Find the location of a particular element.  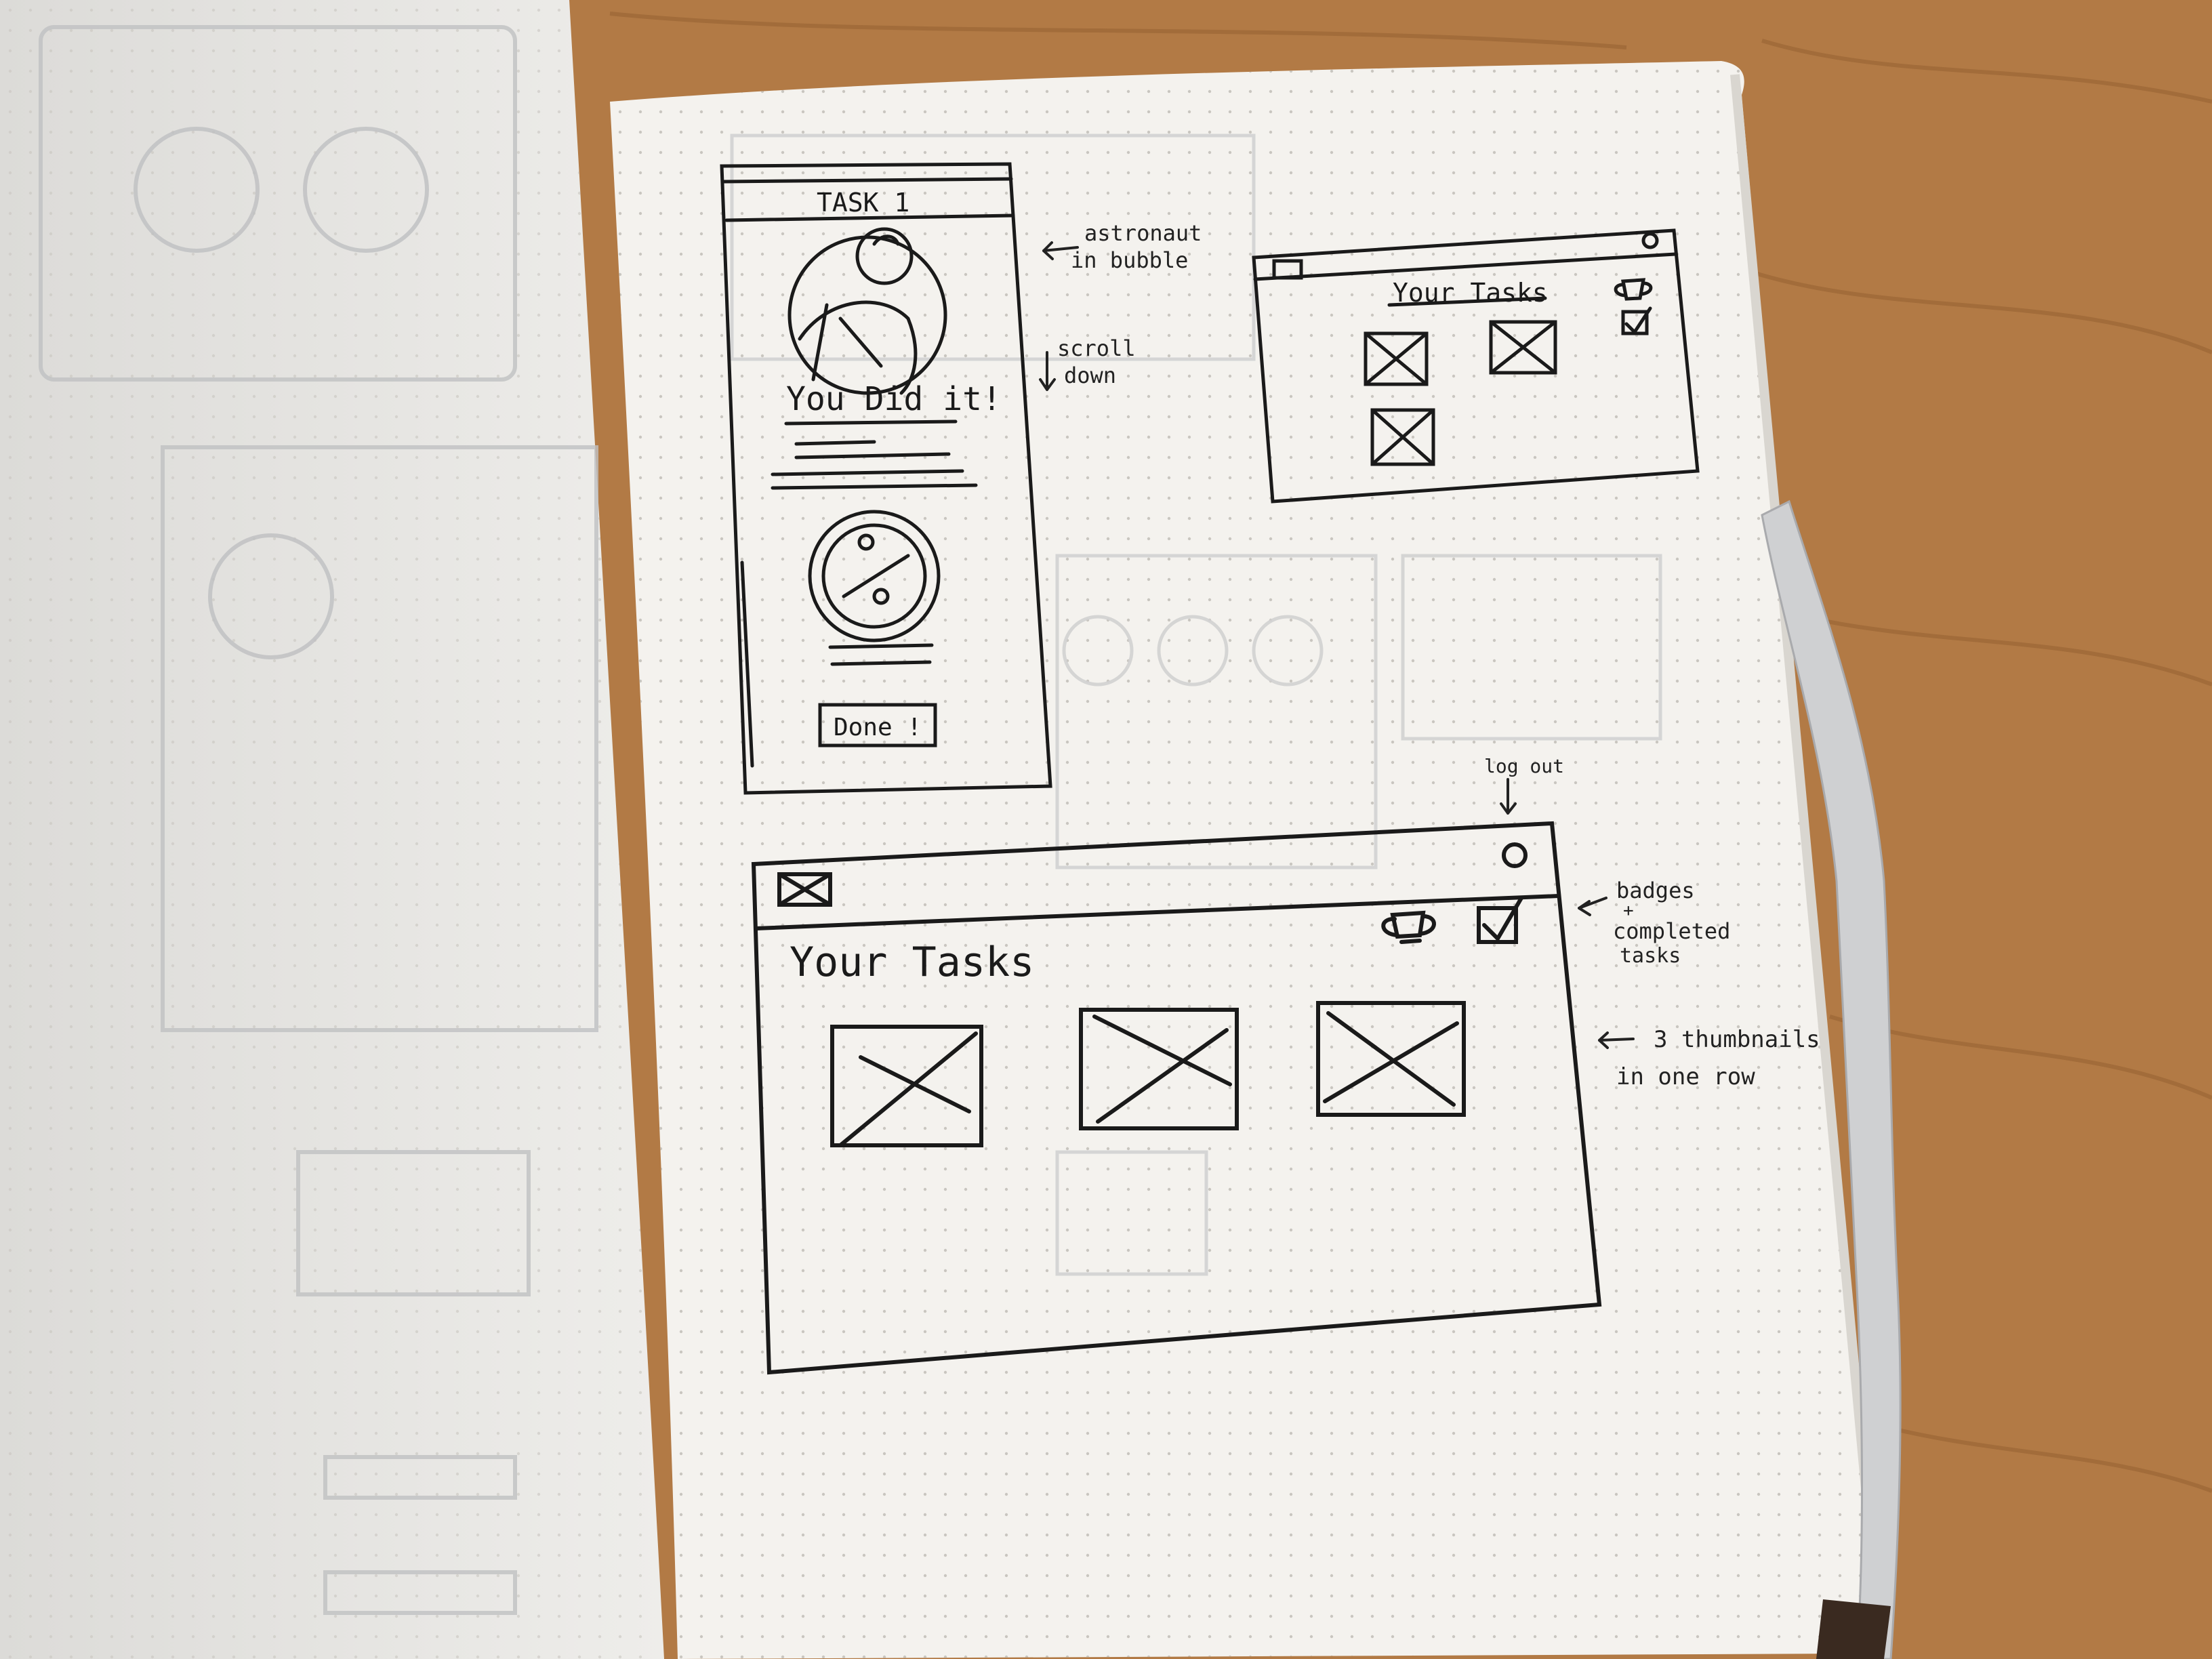

note-scroll-line1: scroll is located at coordinates (1096, 348).